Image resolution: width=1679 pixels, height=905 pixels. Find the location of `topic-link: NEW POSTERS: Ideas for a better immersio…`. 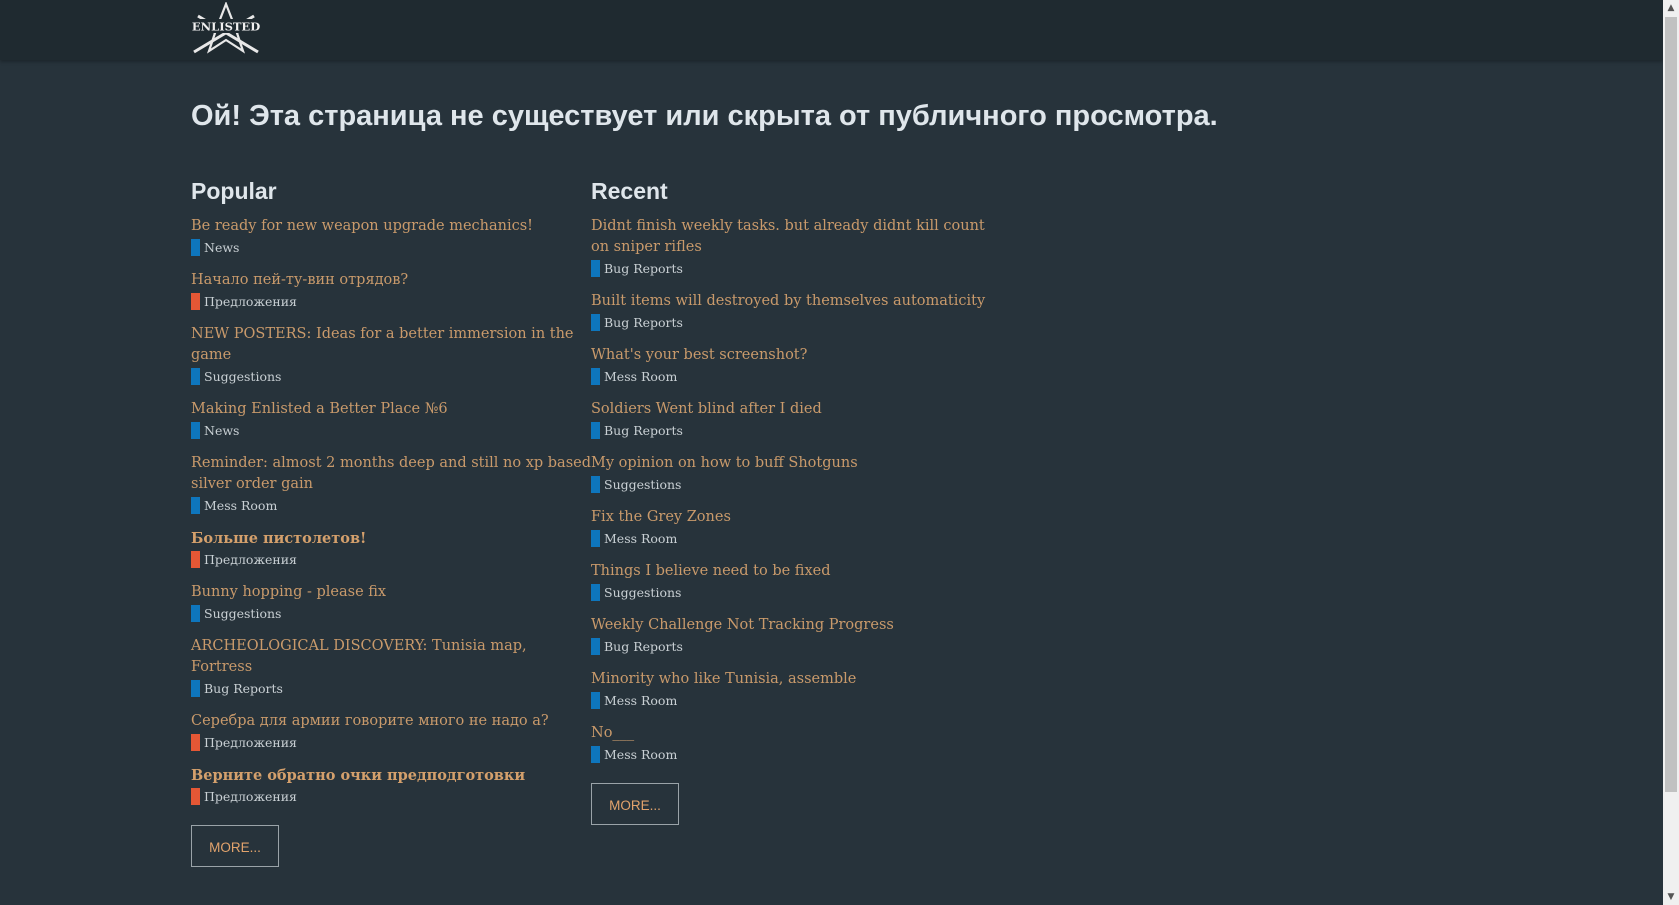

topic-link: NEW POSTERS: Ideas for a better immersio… is located at coordinates (391, 345).